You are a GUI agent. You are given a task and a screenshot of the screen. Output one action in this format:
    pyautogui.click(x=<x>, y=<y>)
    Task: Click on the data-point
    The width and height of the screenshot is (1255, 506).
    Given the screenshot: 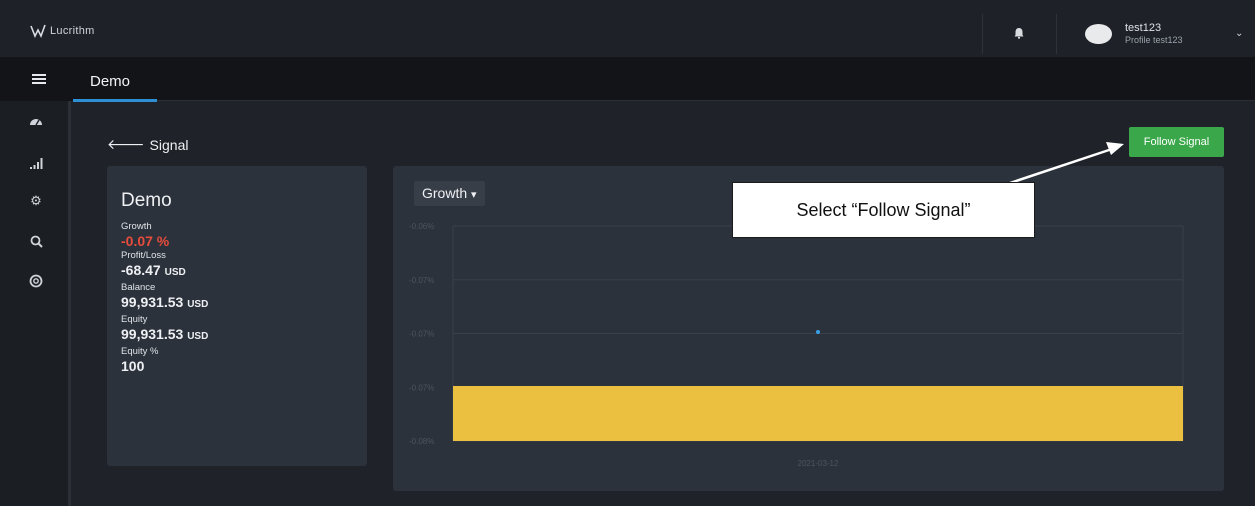 What is the action you would take?
    pyautogui.click(x=818, y=332)
    